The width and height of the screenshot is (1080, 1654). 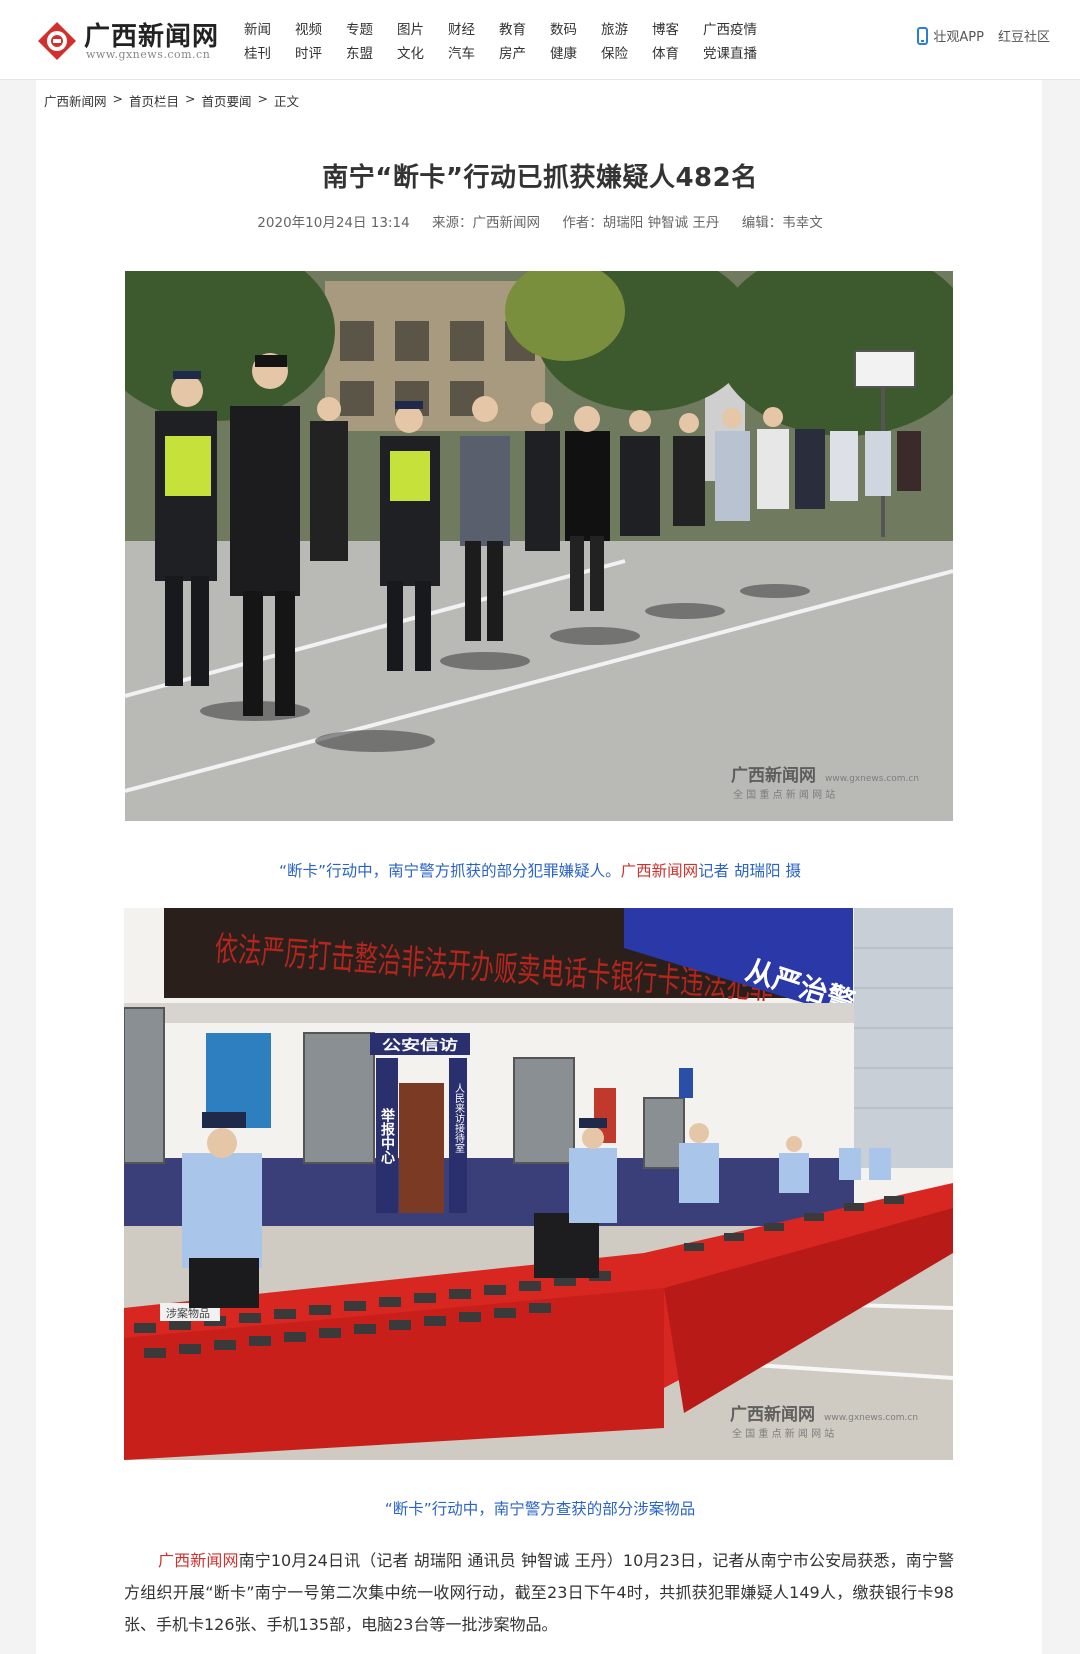 I want to click on nav-item-finance: 财经, so click(x=473, y=28).